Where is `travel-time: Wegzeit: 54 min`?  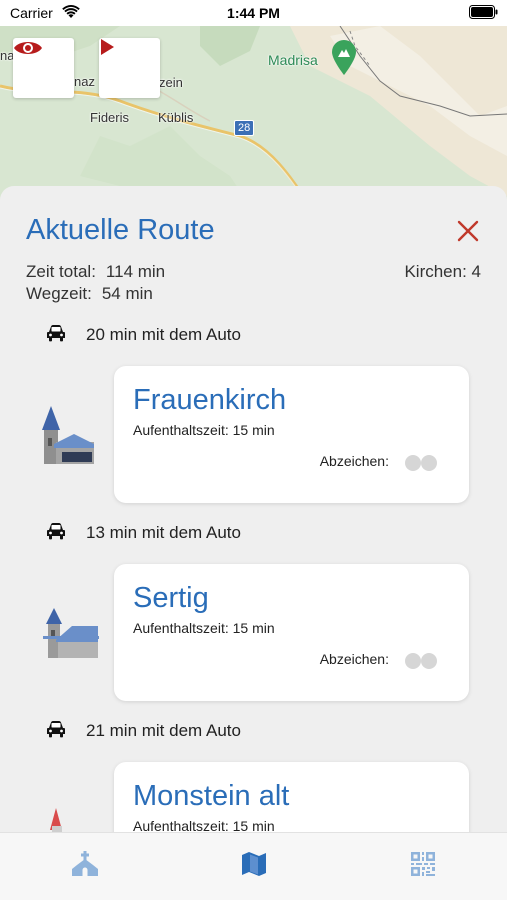
travel-time: Wegzeit: 54 min is located at coordinates (89, 294).